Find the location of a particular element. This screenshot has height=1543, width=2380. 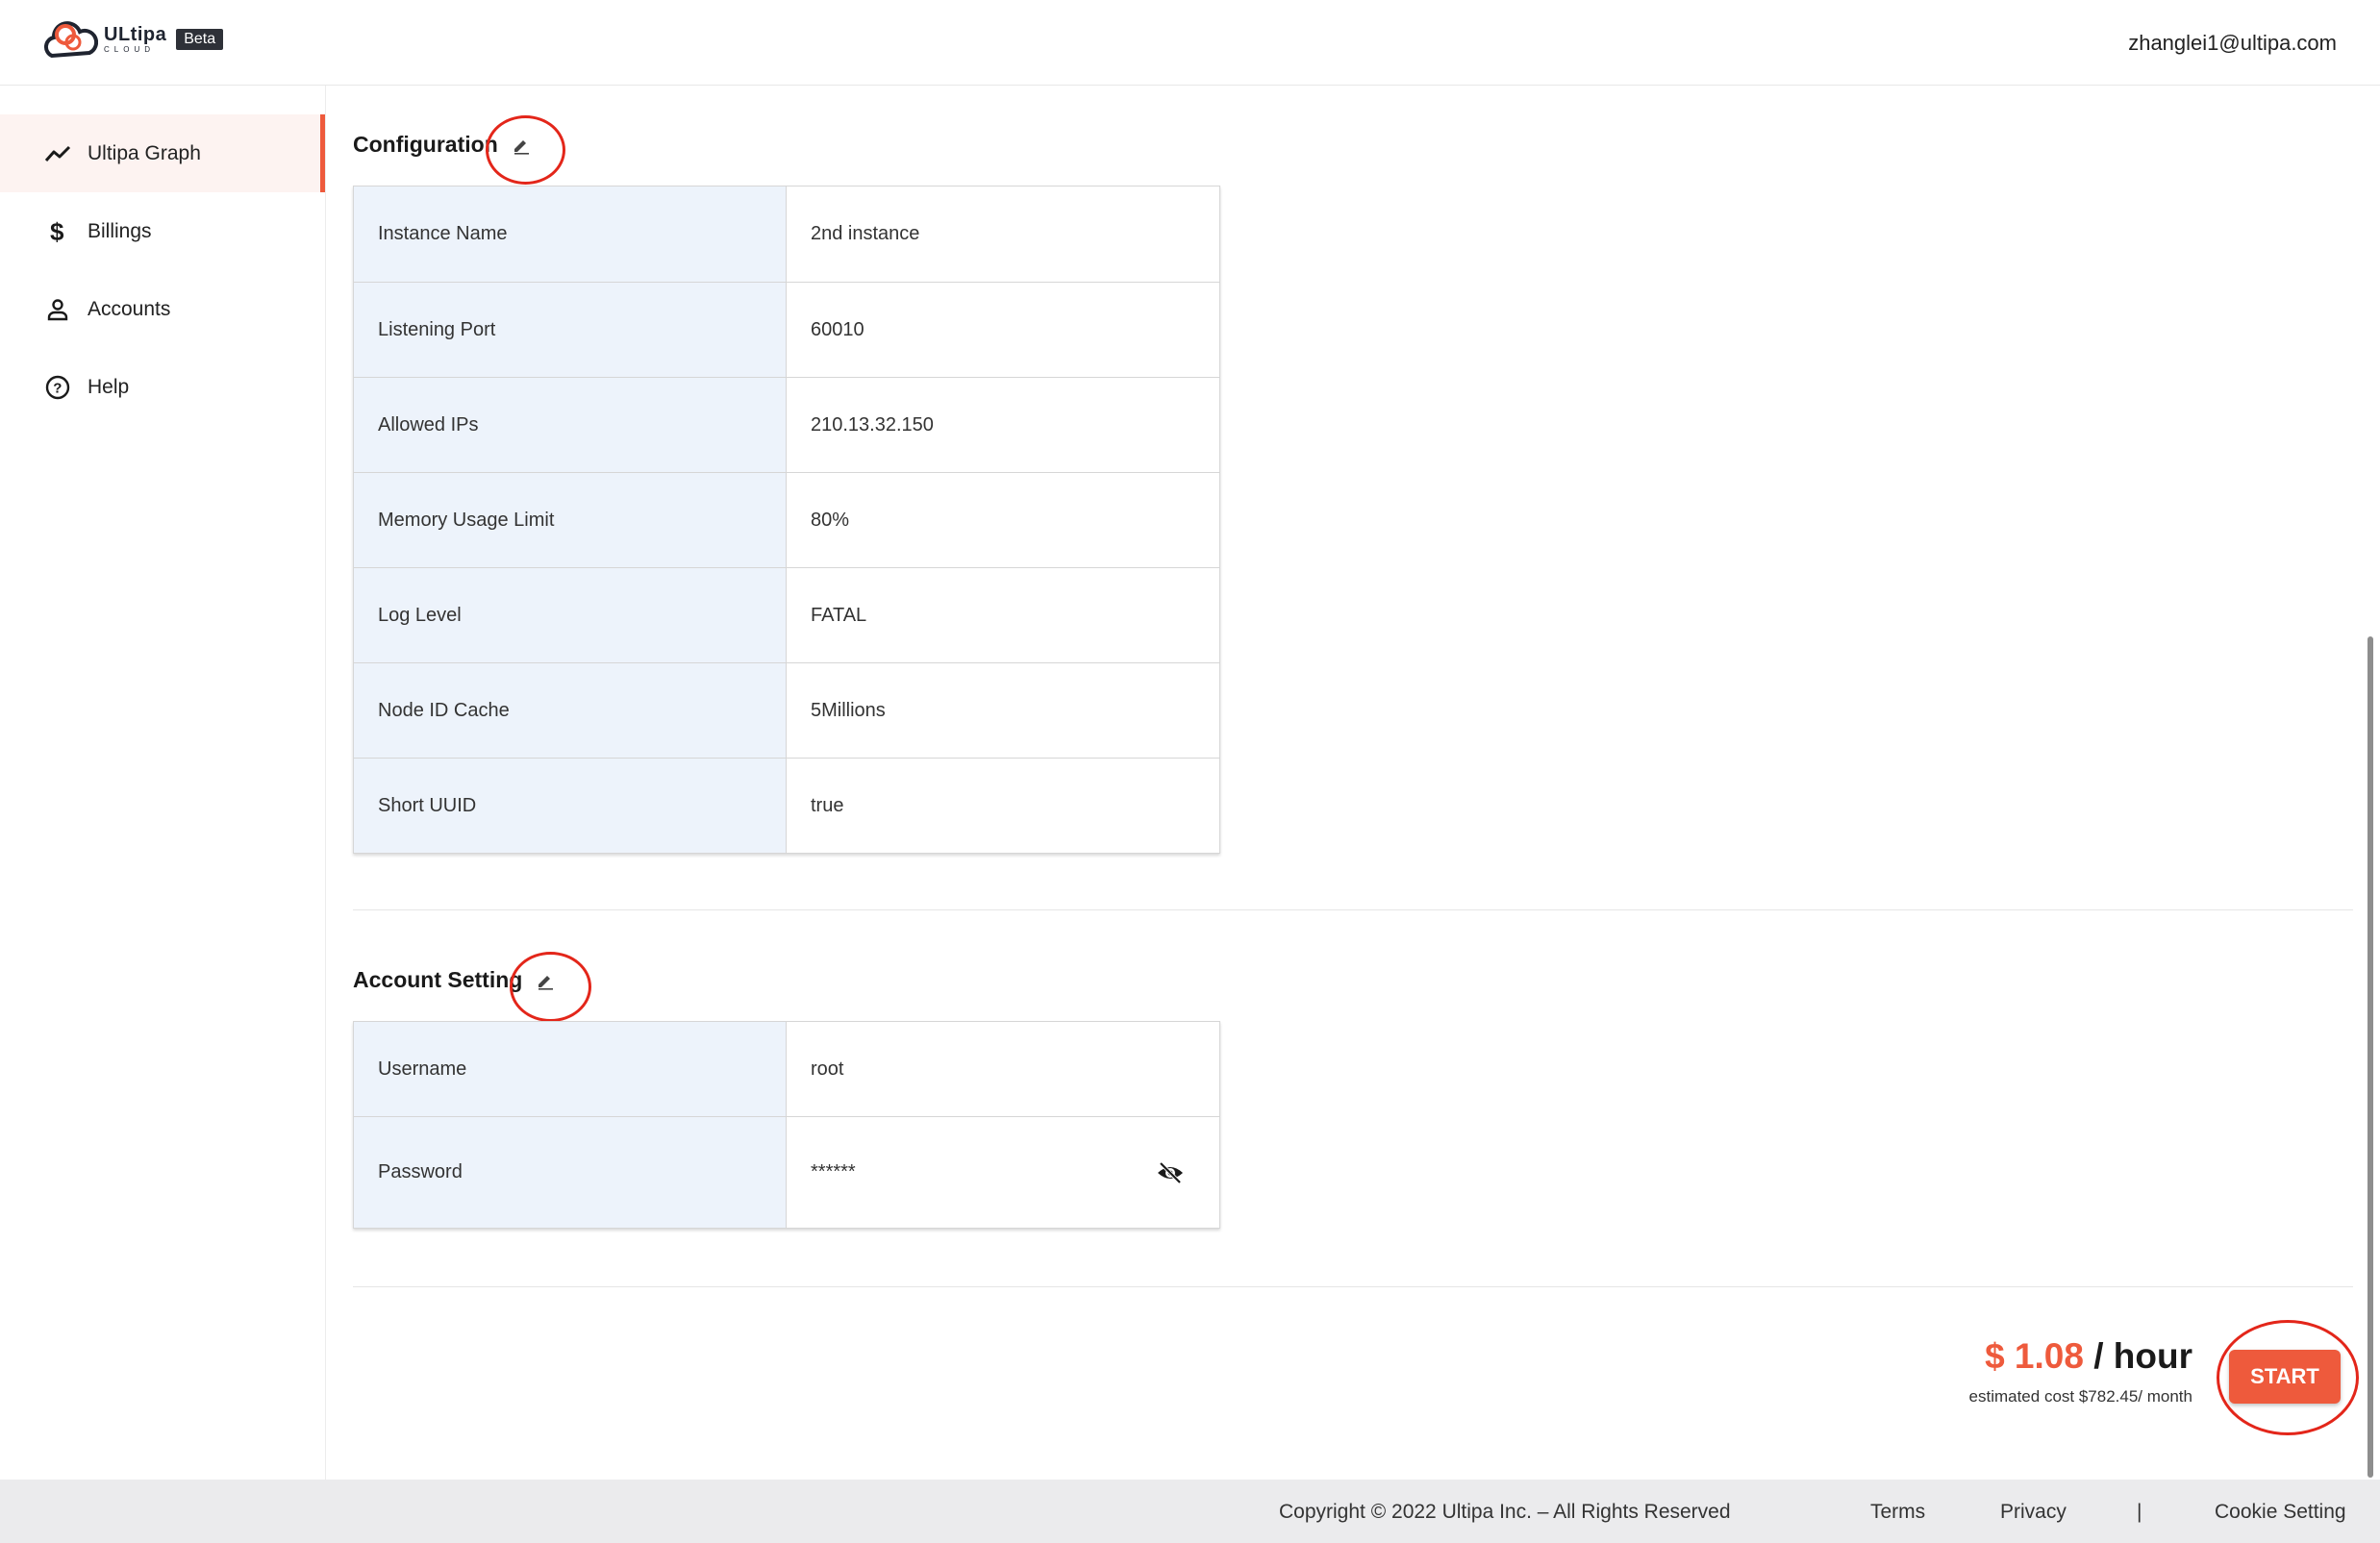

table-row: Log Level FATAL is located at coordinates (787, 615).